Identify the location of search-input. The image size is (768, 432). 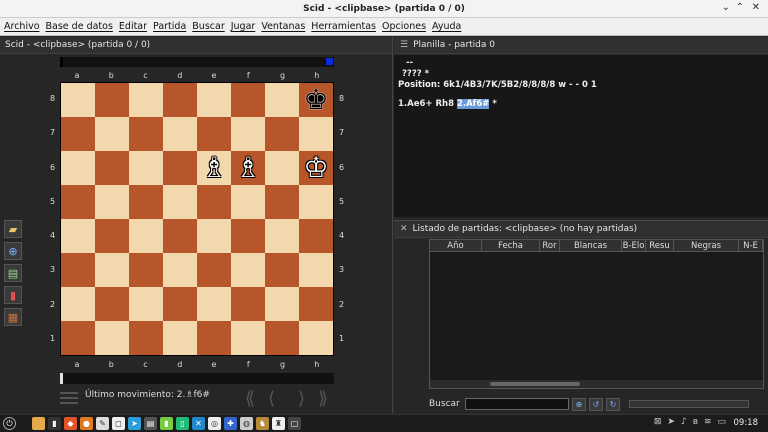
(517, 404).